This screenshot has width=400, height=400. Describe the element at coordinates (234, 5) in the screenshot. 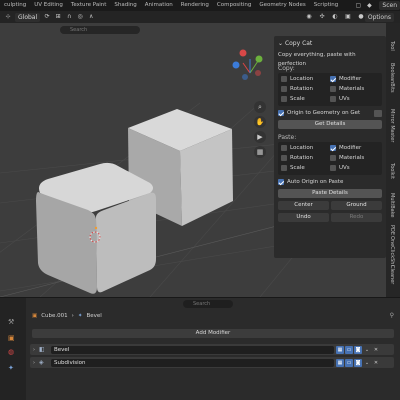

I see `workspace-tab: Compositing` at that location.